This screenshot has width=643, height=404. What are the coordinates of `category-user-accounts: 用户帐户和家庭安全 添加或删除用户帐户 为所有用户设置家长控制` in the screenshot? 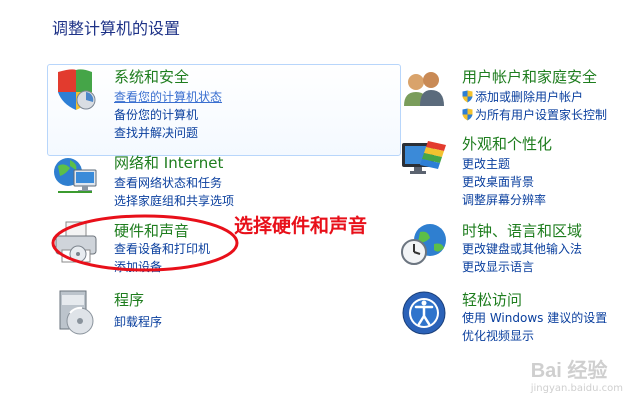 It's located at (520, 96).